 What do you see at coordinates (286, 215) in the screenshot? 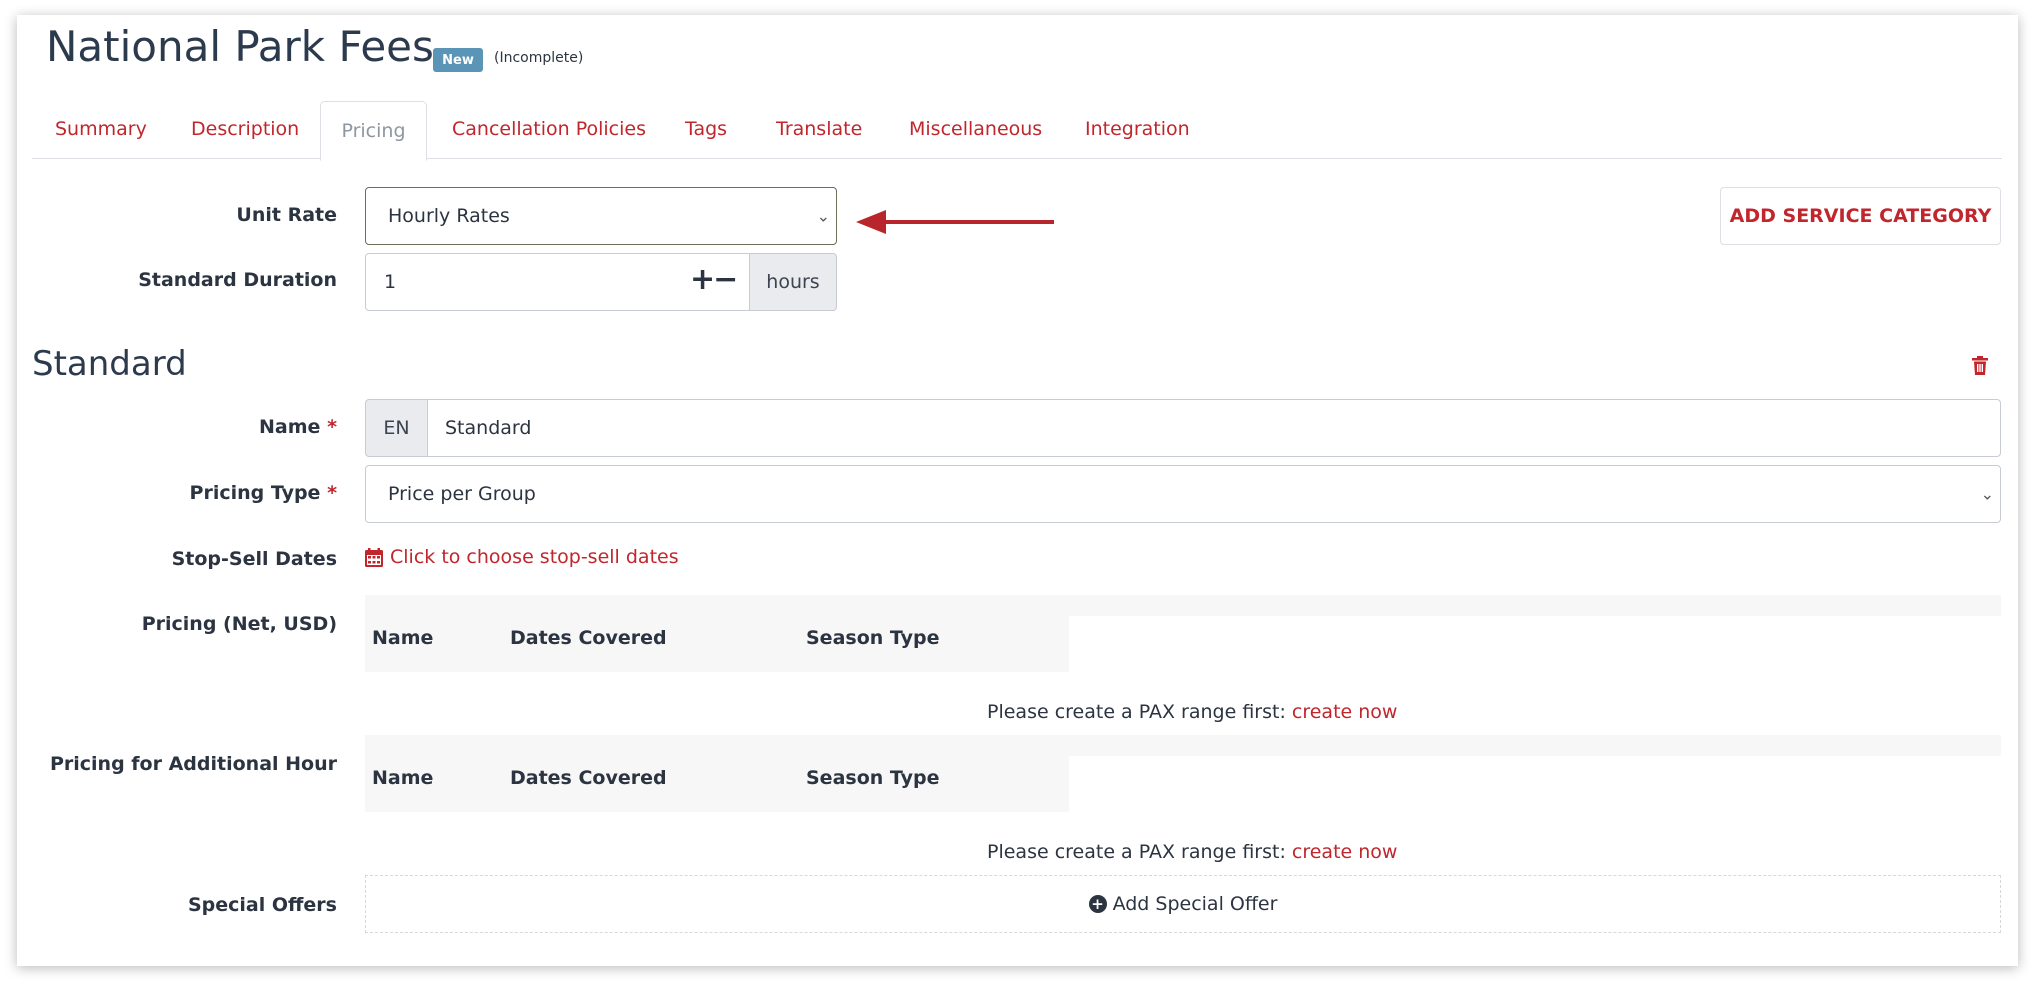
I see `unit-rate-label: Unit Rate` at bounding box center [286, 215].